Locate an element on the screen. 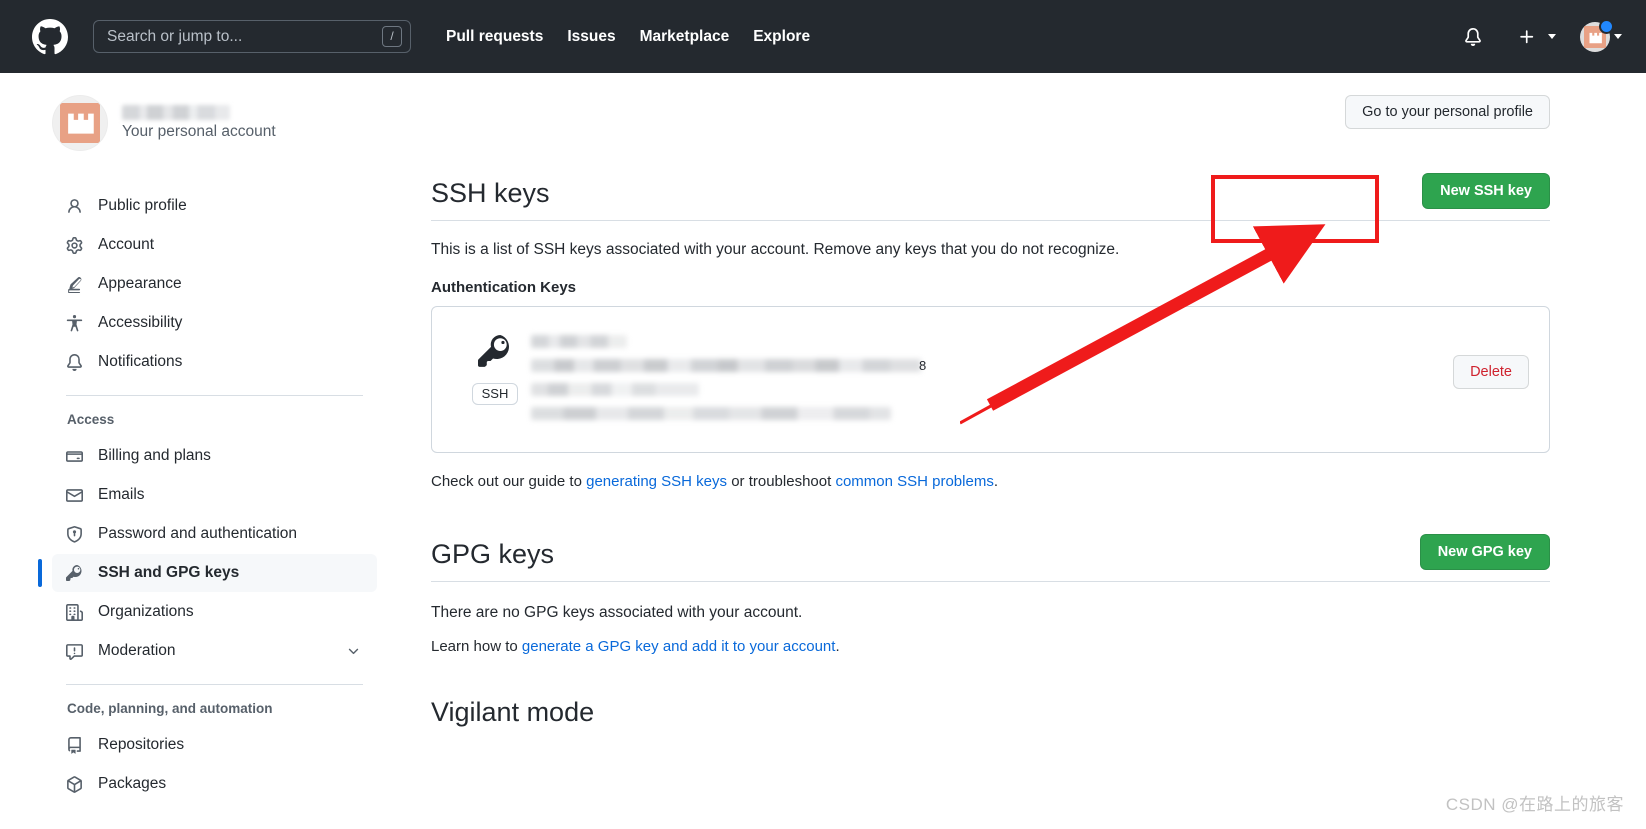  sidebar-item-label: Appearance is located at coordinates (140, 283).